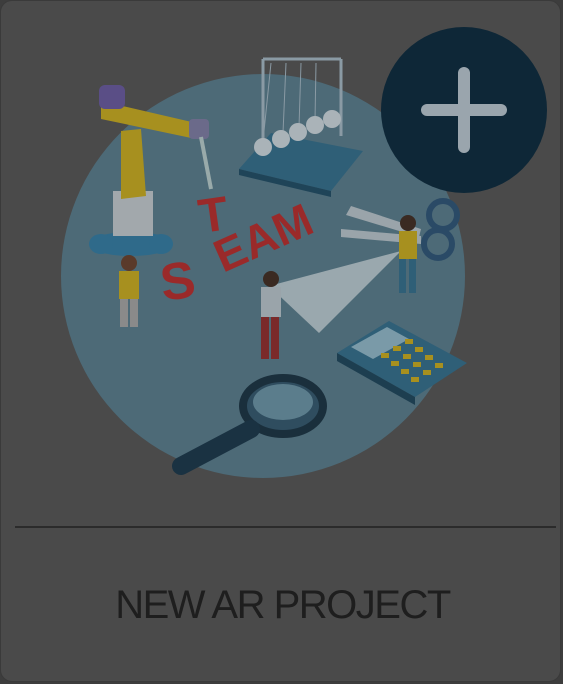  What do you see at coordinates (285, 527) in the screenshot?
I see `divider` at bounding box center [285, 527].